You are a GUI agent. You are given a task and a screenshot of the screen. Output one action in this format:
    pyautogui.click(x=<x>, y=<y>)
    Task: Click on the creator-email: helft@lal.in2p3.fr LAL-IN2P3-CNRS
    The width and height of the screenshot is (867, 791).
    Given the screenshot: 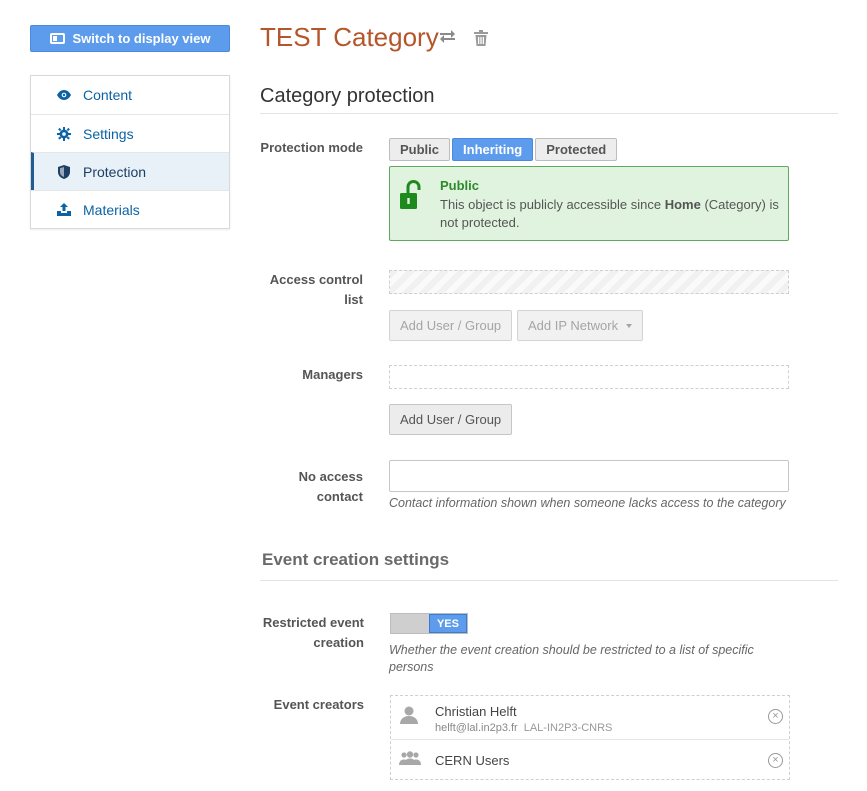 What is the action you would take?
    pyautogui.click(x=524, y=728)
    